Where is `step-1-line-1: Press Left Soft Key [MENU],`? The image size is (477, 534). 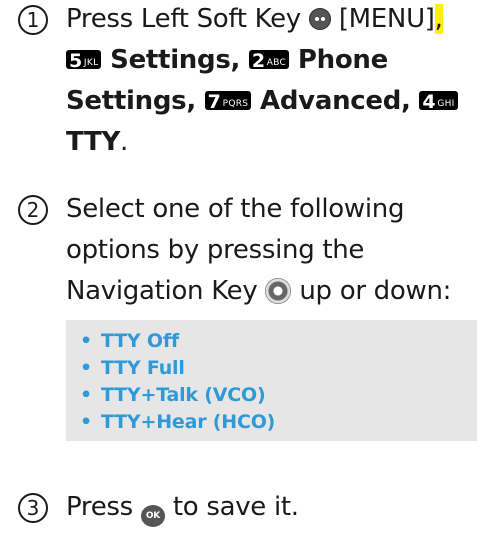
step-1-line-1: Press Left Soft Key [MENU], is located at coordinates (271, 20).